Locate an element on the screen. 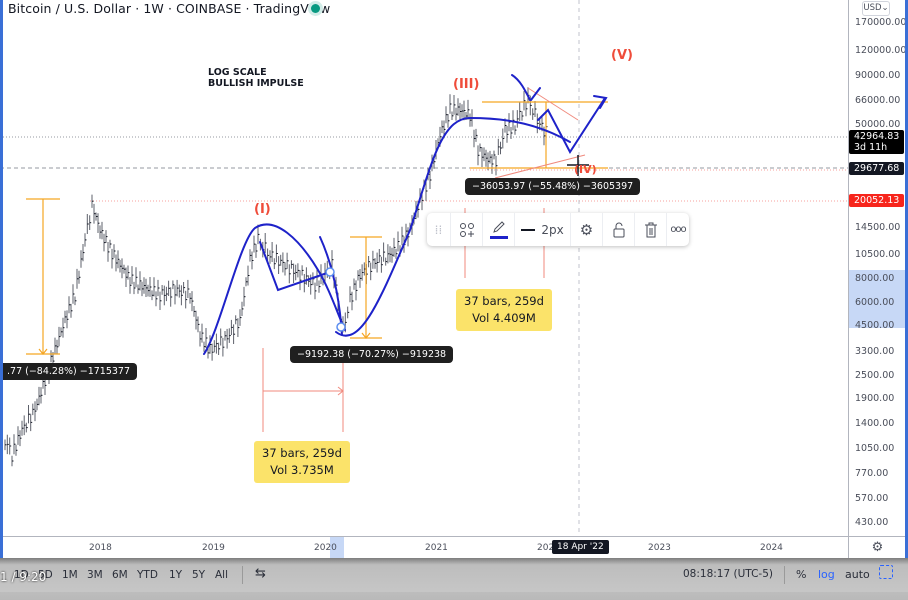  pencil-color-icon is located at coordinates (499, 229).